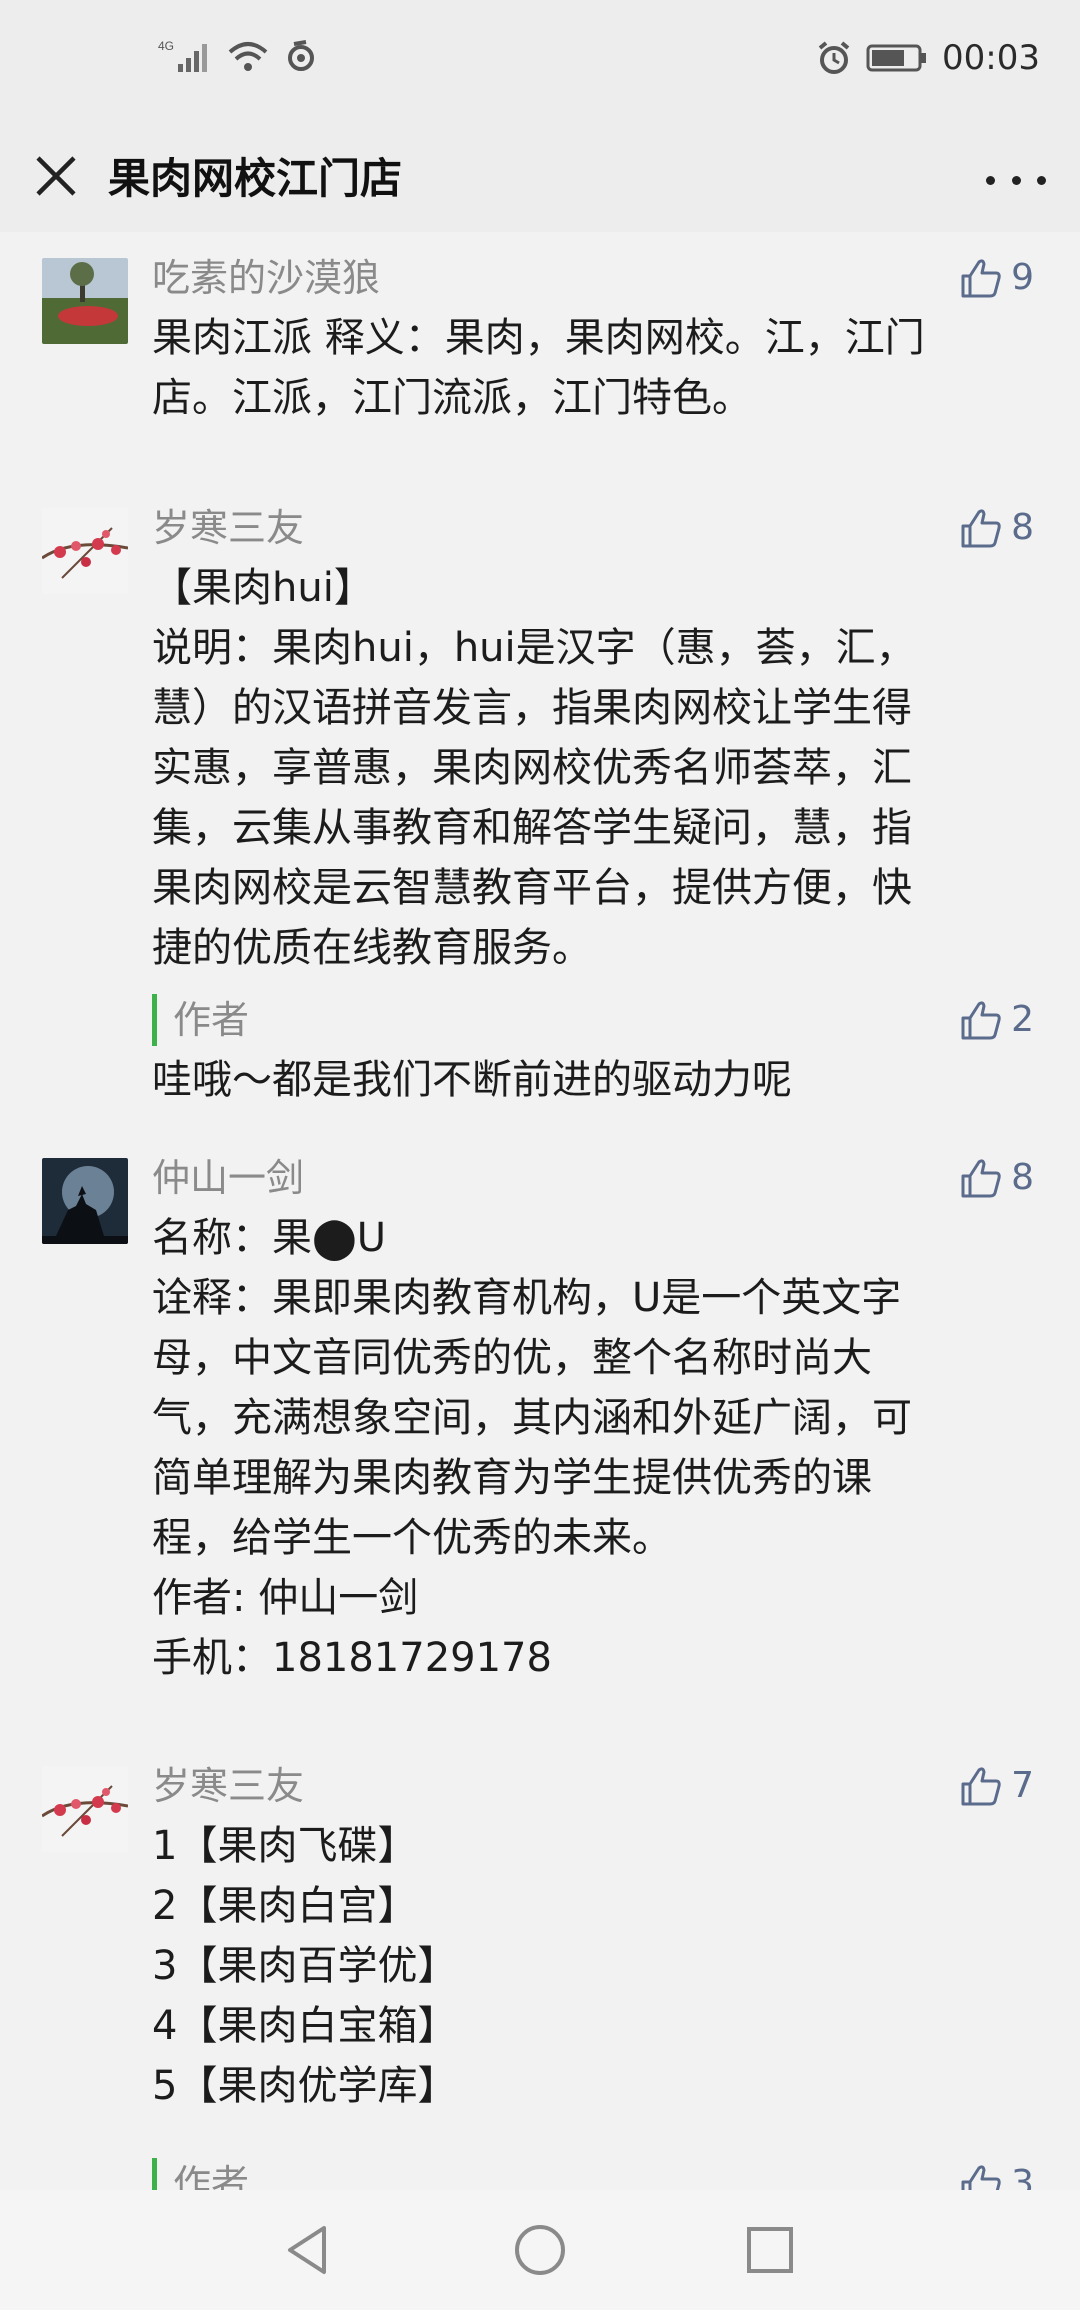 Image resolution: width=1080 pixels, height=2310 pixels. I want to click on comment-line: 3【果肉百学优】, so click(305, 1966).